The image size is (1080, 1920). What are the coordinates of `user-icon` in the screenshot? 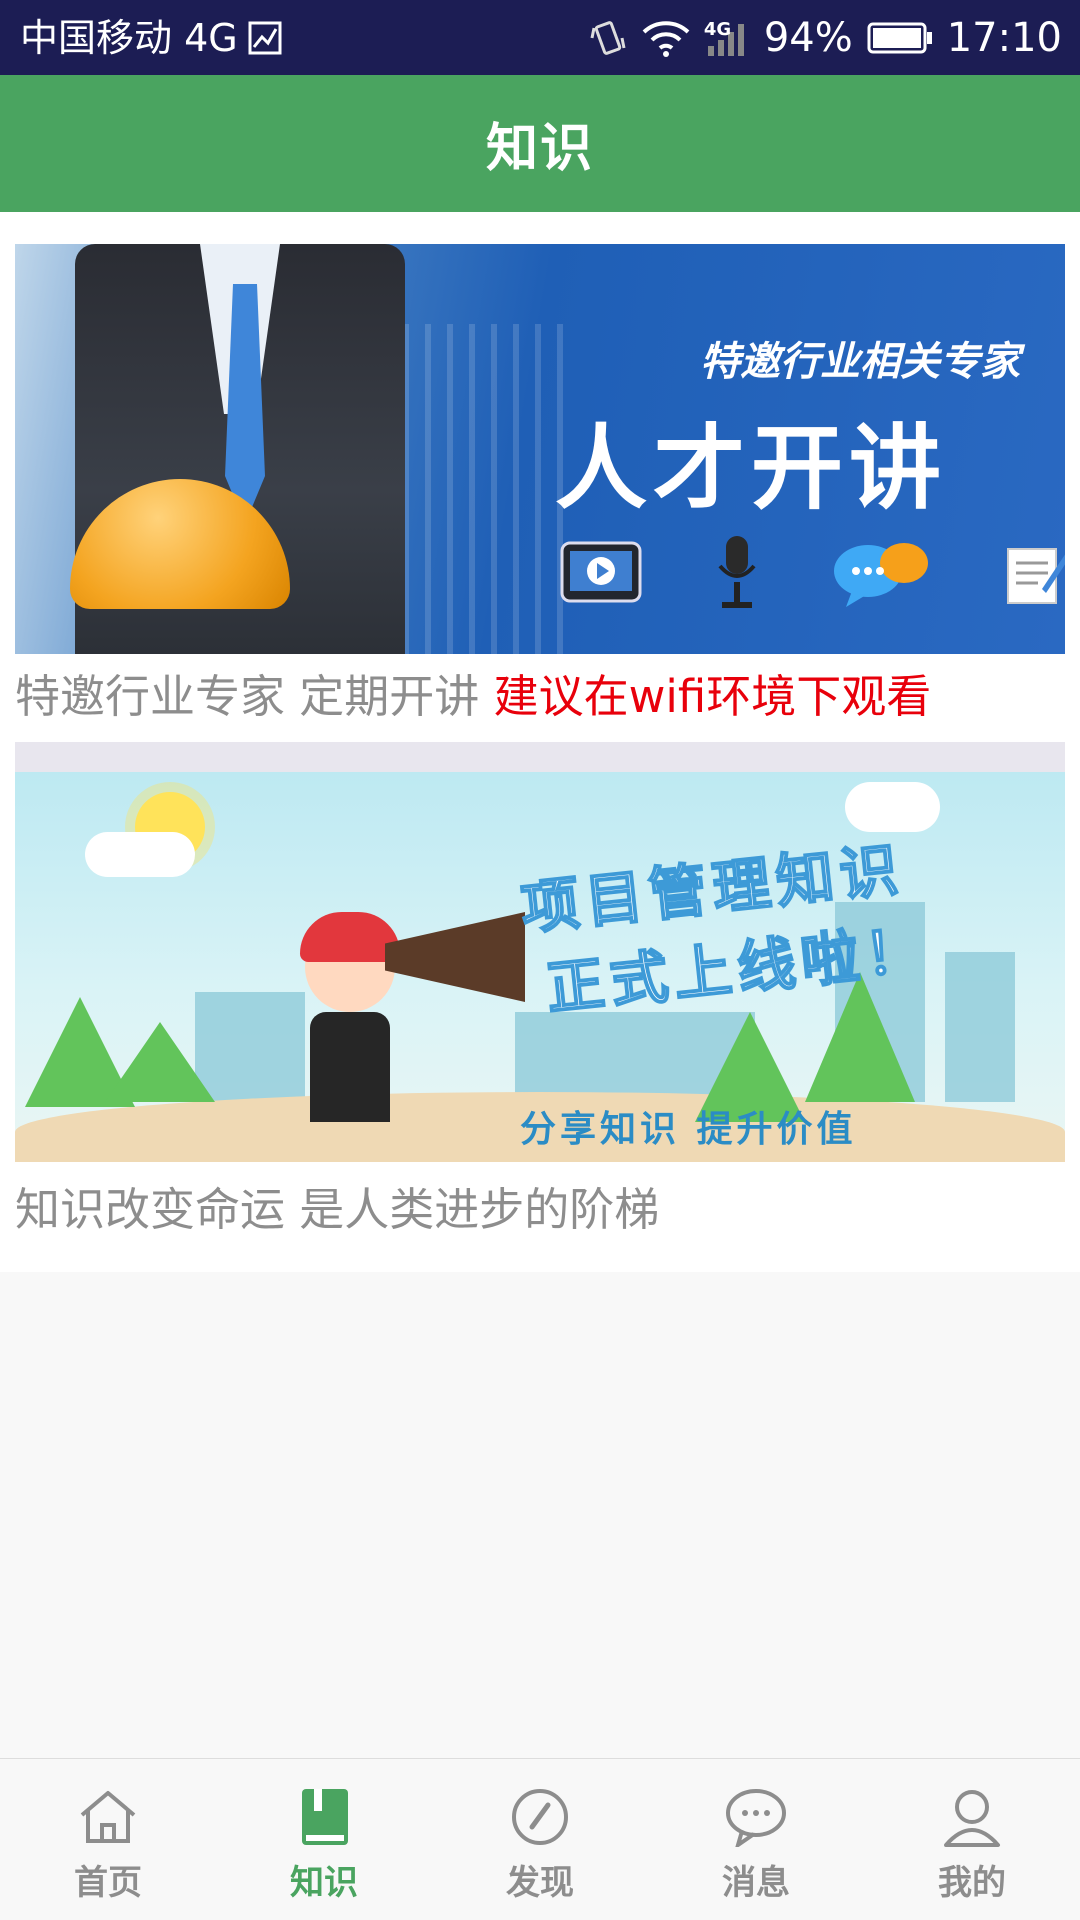 It's located at (972, 1818).